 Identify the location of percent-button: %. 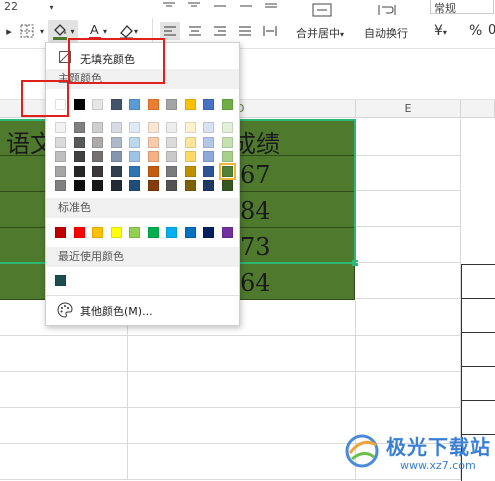
(475, 31).